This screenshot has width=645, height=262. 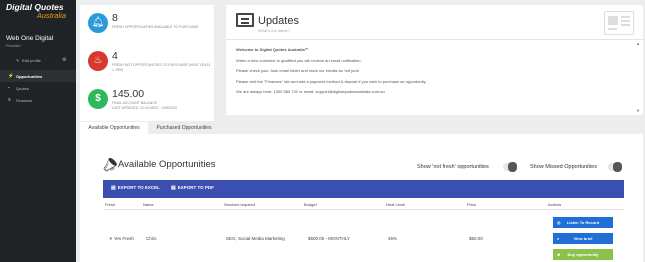 What do you see at coordinates (363, 189) in the screenshot?
I see `export-bar: ▤ EXPORT TO EXCEL ▤ EXPORT TO PDF` at bounding box center [363, 189].